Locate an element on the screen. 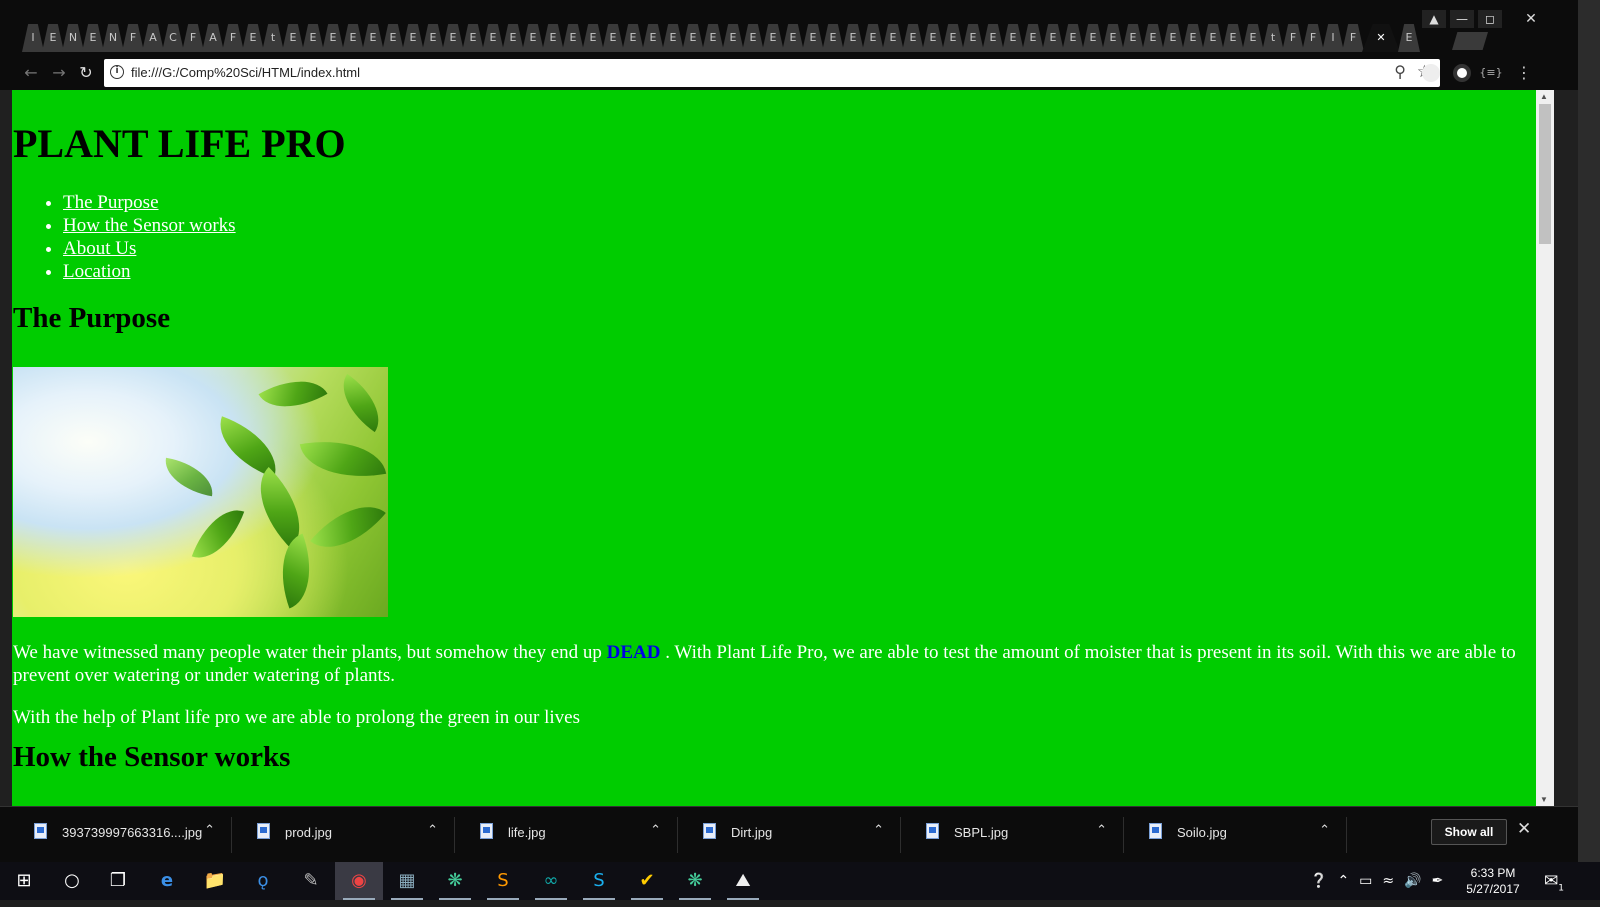 The height and width of the screenshot is (907, 1600). atom-icon-2: ❋ is located at coordinates (695, 881).